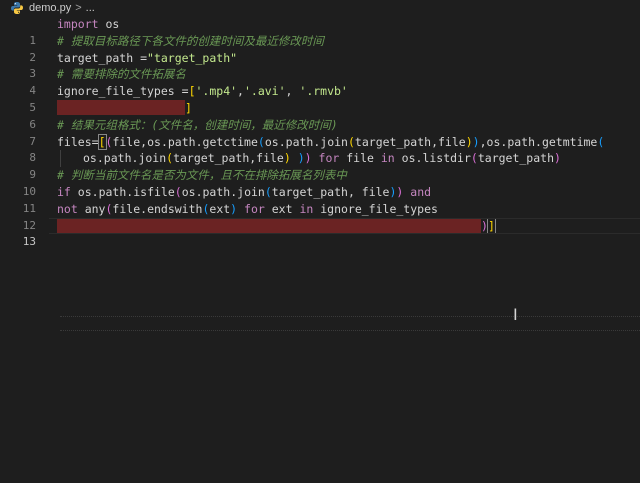  I want to click on code-text: )], so click(276, 226).